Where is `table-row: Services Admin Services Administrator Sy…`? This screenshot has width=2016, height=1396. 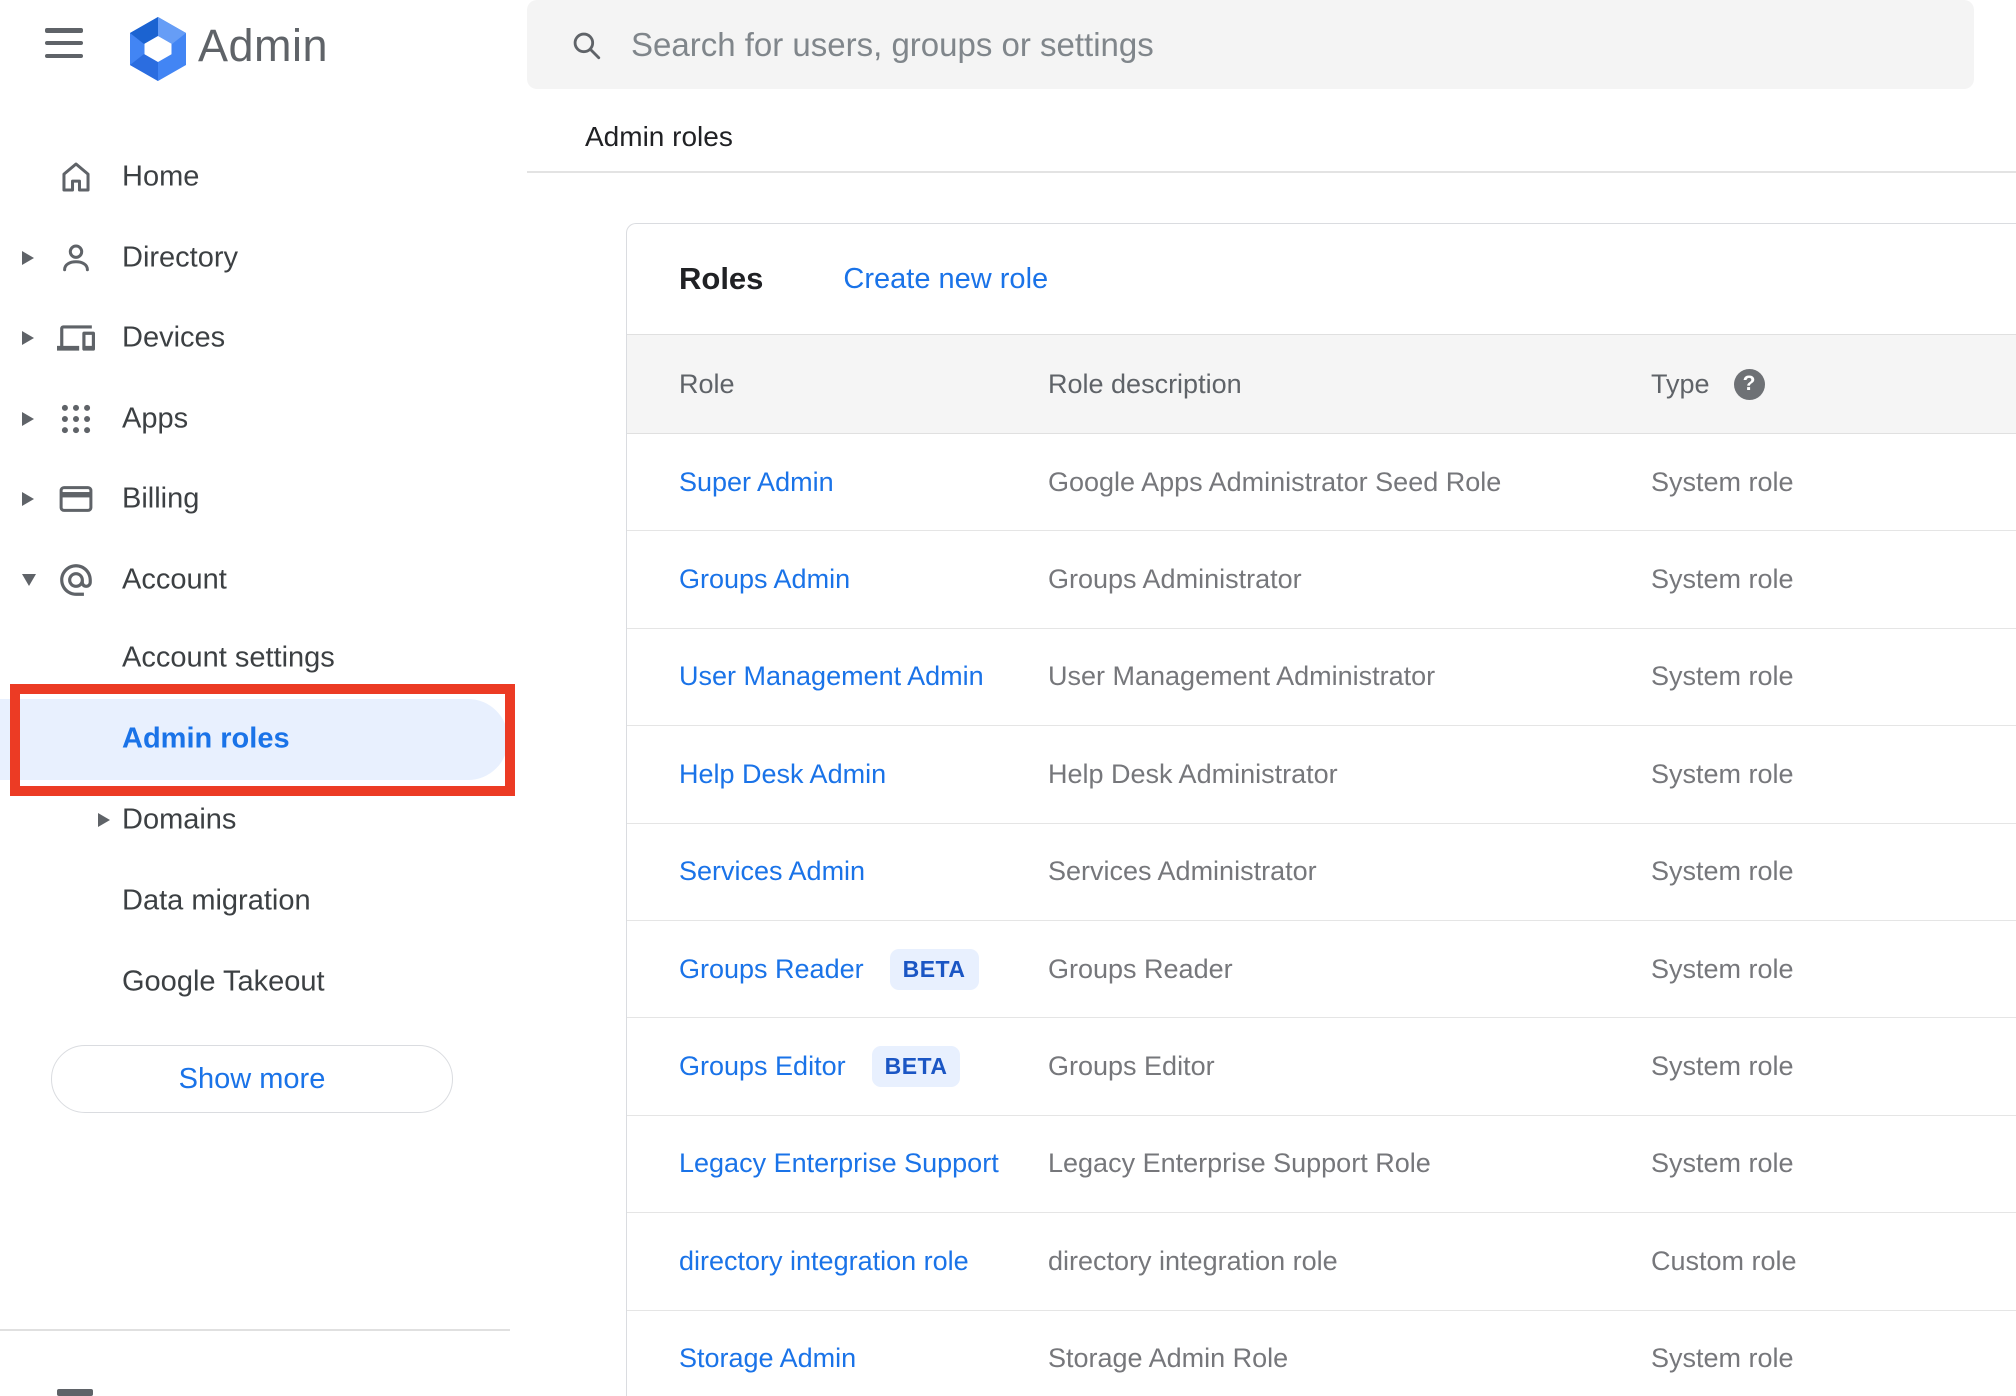
table-row: Services Admin Services Administrator Sy… is located at coordinates (1321, 872).